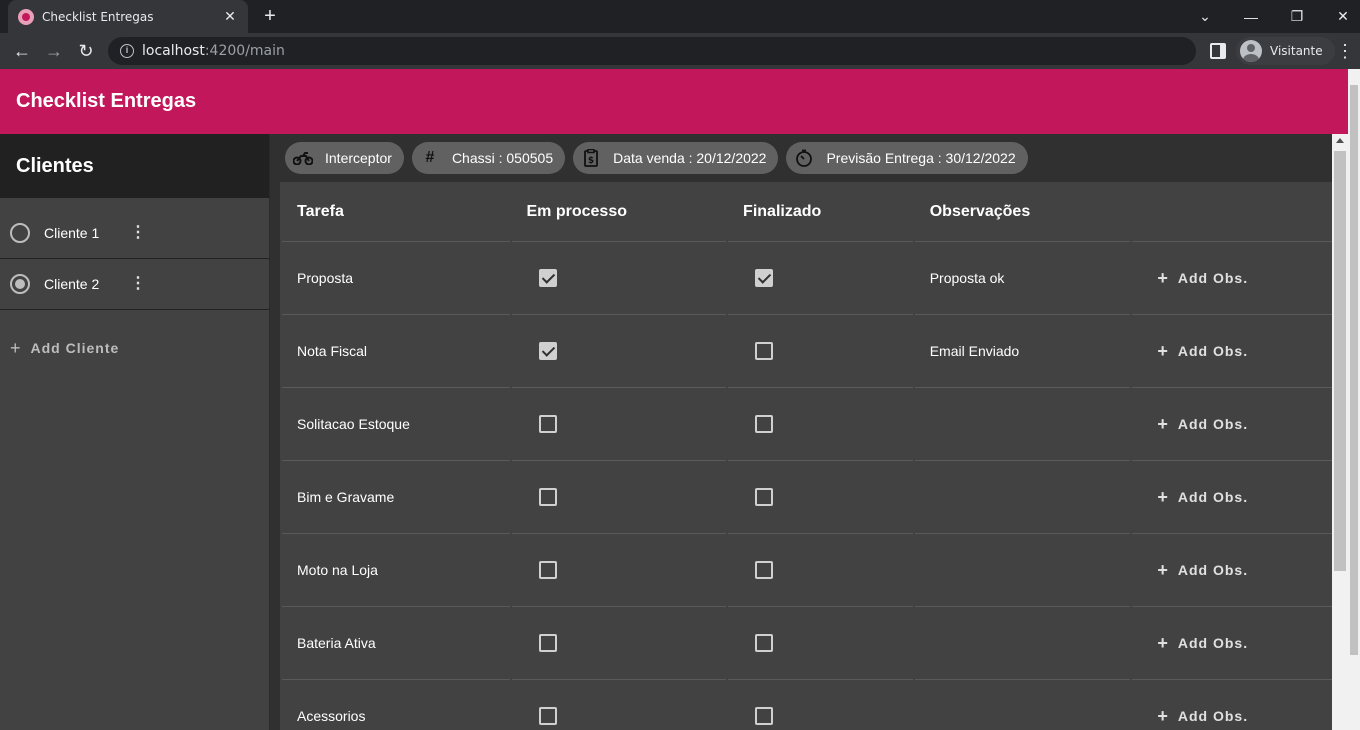 The image size is (1360, 730). What do you see at coordinates (921, 158) in the screenshot?
I see `chip-delivery-date-text: Previsão Entrega : 30/12/2022` at bounding box center [921, 158].